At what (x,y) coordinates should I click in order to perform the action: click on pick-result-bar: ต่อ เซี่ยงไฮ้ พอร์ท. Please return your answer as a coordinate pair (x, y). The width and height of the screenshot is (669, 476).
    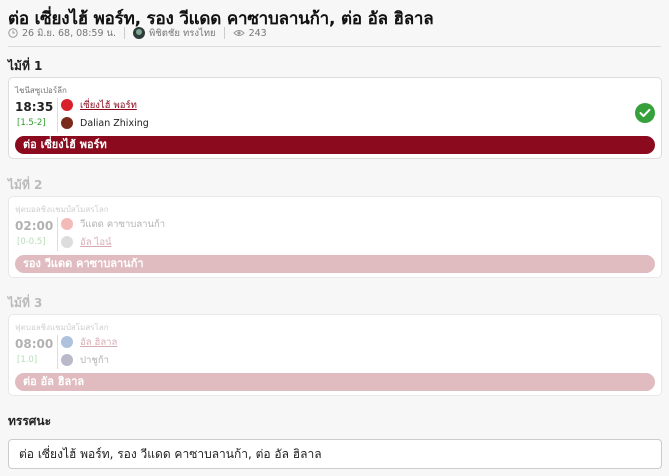
    Looking at the image, I should click on (335, 145).